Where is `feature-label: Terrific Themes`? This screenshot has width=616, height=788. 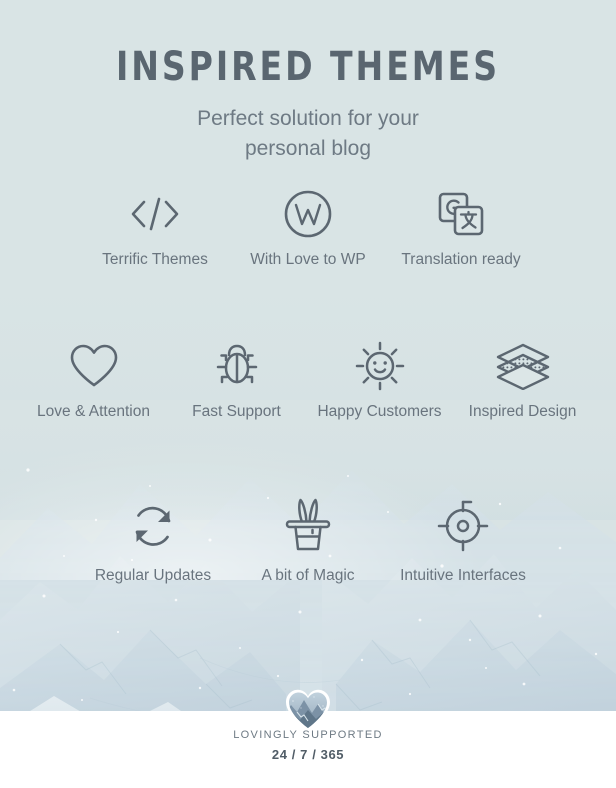
feature-label: Terrific Themes is located at coordinates (155, 259).